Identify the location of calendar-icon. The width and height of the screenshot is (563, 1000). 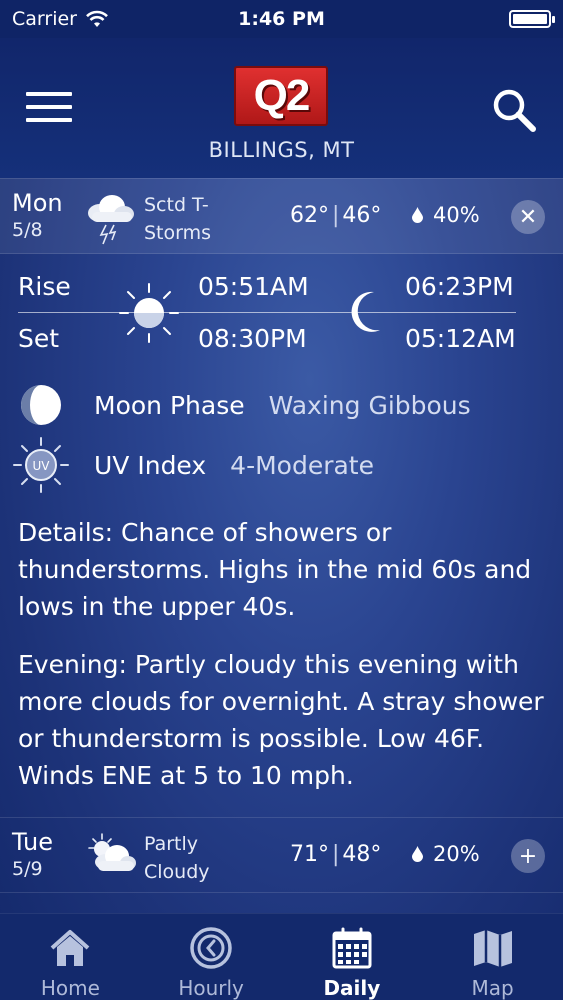
(352, 948).